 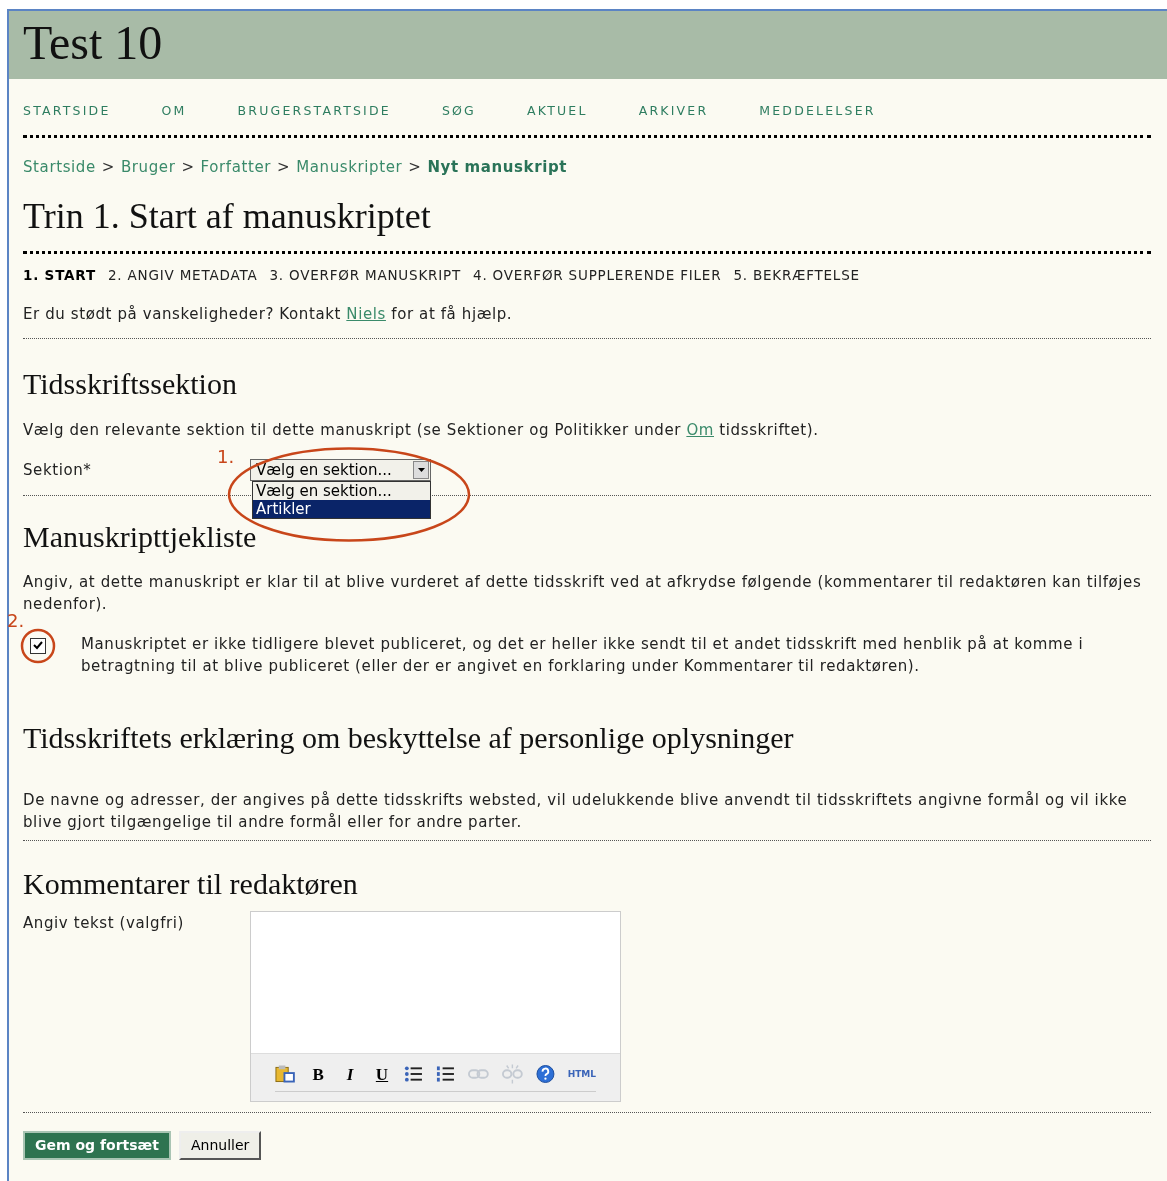 What do you see at coordinates (318, 1074) in the screenshot?
I see `bold-button: B` at bounding box center [318, 1074].